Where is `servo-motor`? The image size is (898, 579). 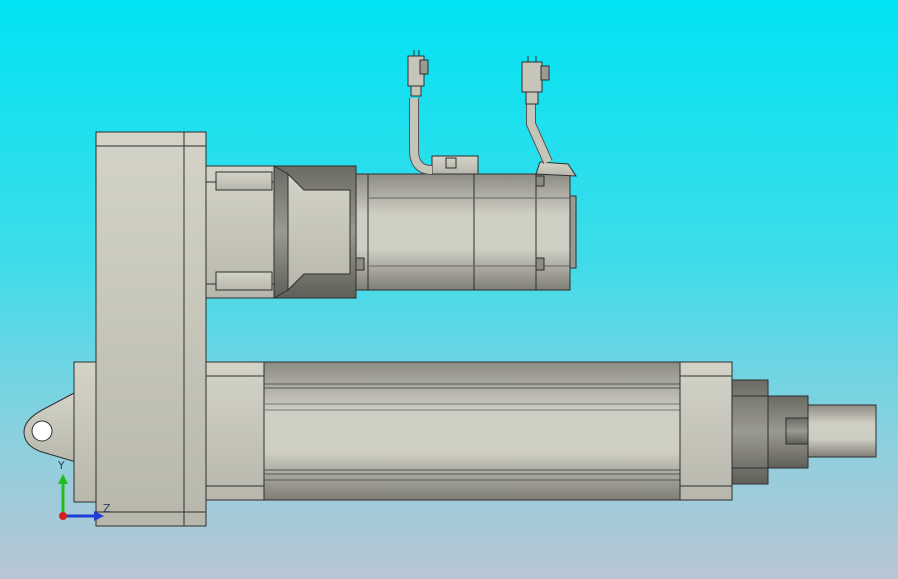 servo-motor is located at coordinates (466, 232).